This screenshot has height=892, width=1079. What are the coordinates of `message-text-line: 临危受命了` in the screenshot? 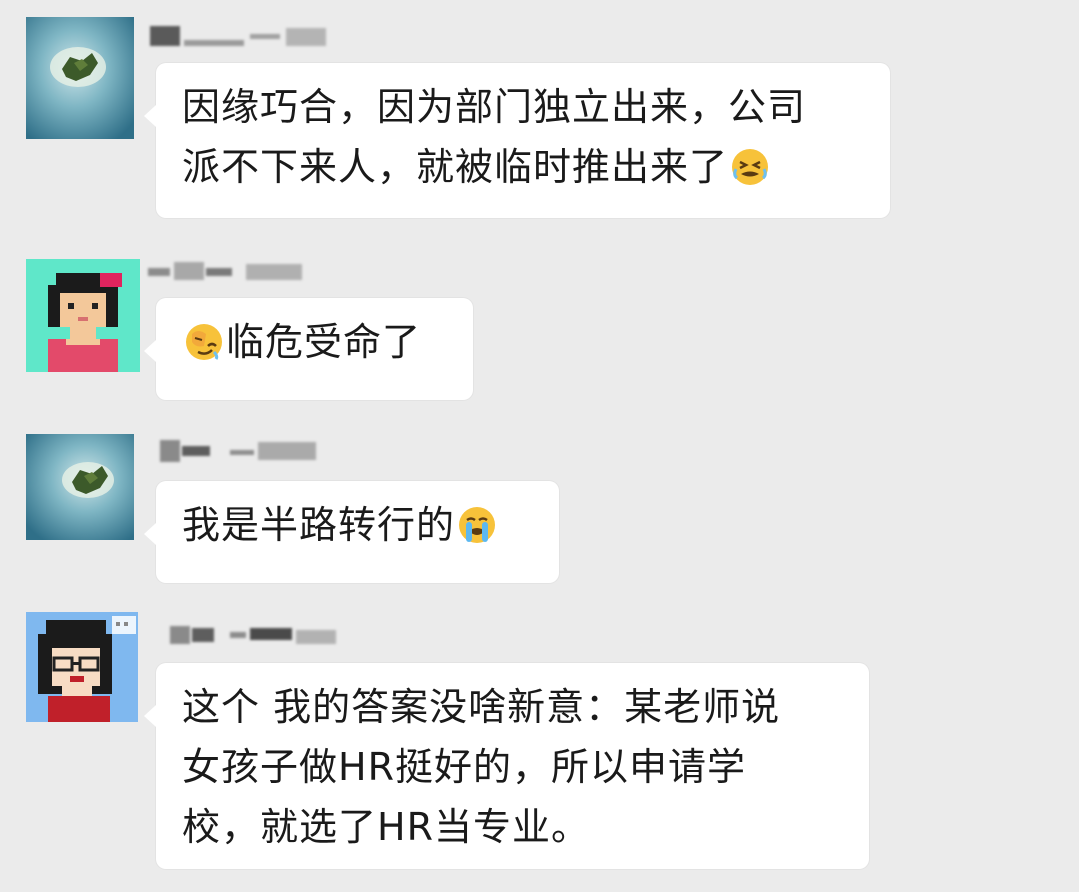 It's located at (314, 342).